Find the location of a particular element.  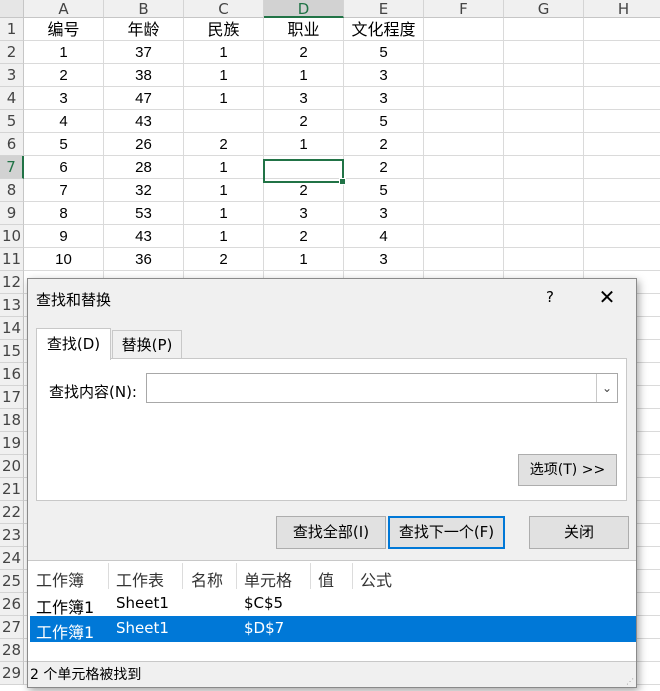

row-header: 14 is located at coordinates (12, 328).